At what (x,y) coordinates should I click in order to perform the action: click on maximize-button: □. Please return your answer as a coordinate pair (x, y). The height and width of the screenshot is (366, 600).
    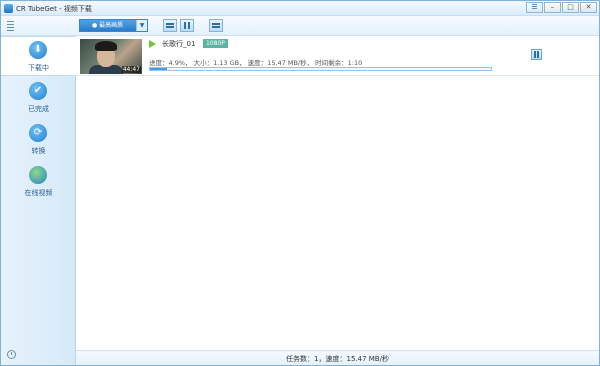
    Looking at the image, I should click on (570, 7).